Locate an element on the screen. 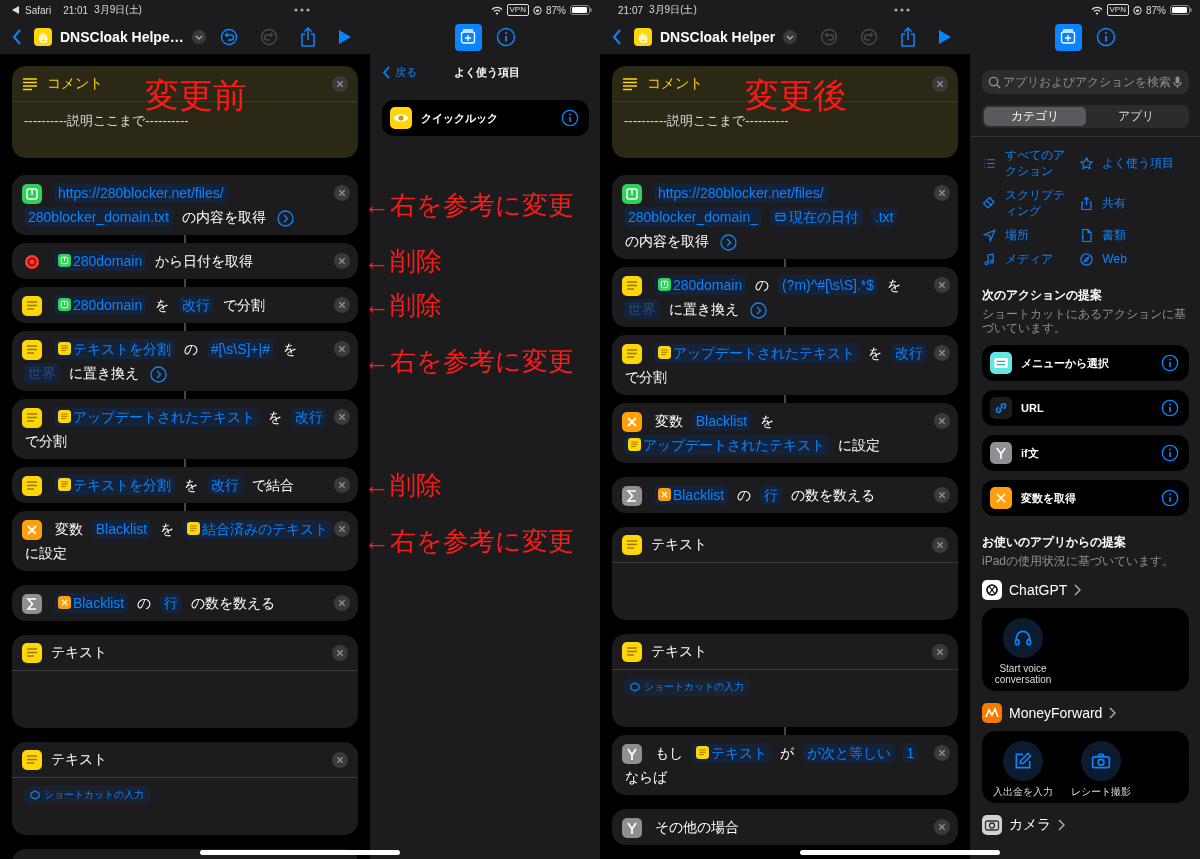  category-link: すべてのアクション is located at coordinates (1028, 163).